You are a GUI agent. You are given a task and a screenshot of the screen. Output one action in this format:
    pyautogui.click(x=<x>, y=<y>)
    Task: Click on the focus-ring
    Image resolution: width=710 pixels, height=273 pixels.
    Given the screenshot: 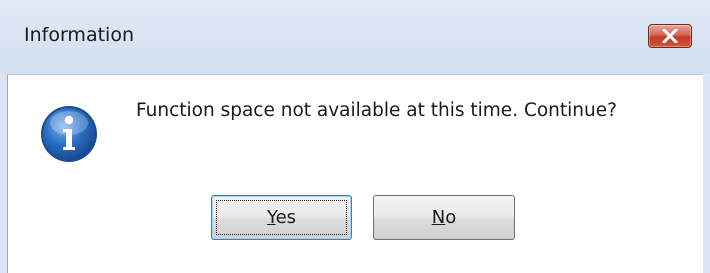 What is the action you would take?
    pyautogui.click(x=281, y=217)
    